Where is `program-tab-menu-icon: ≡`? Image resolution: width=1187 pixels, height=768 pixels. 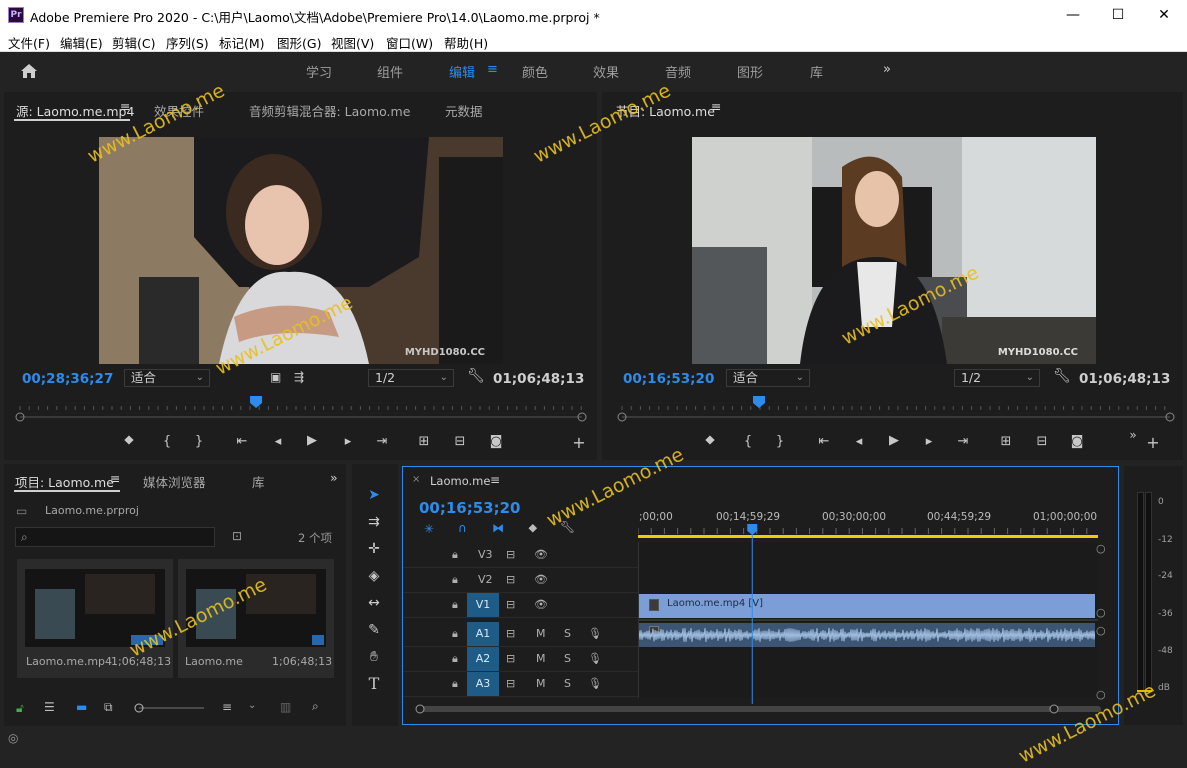
program-tab-menu-icon: ≡ is located at coordinates (716, 106).